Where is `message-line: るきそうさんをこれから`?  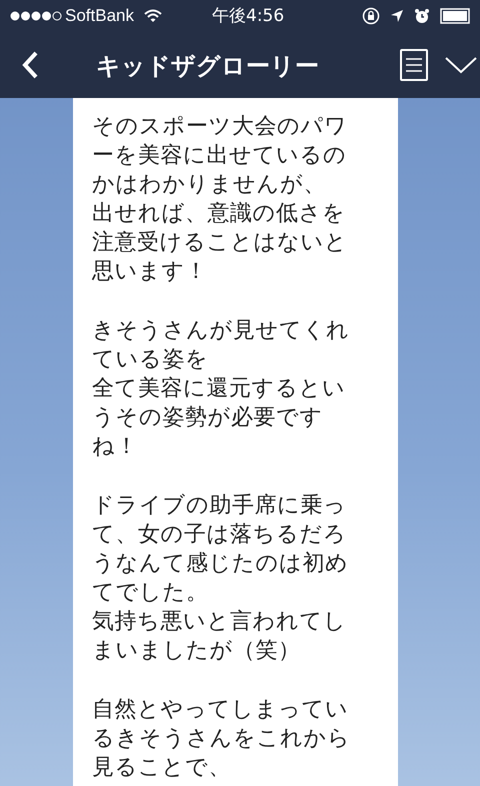
message-line: るきそうさんをこれから is located at coordinates (222, 739).